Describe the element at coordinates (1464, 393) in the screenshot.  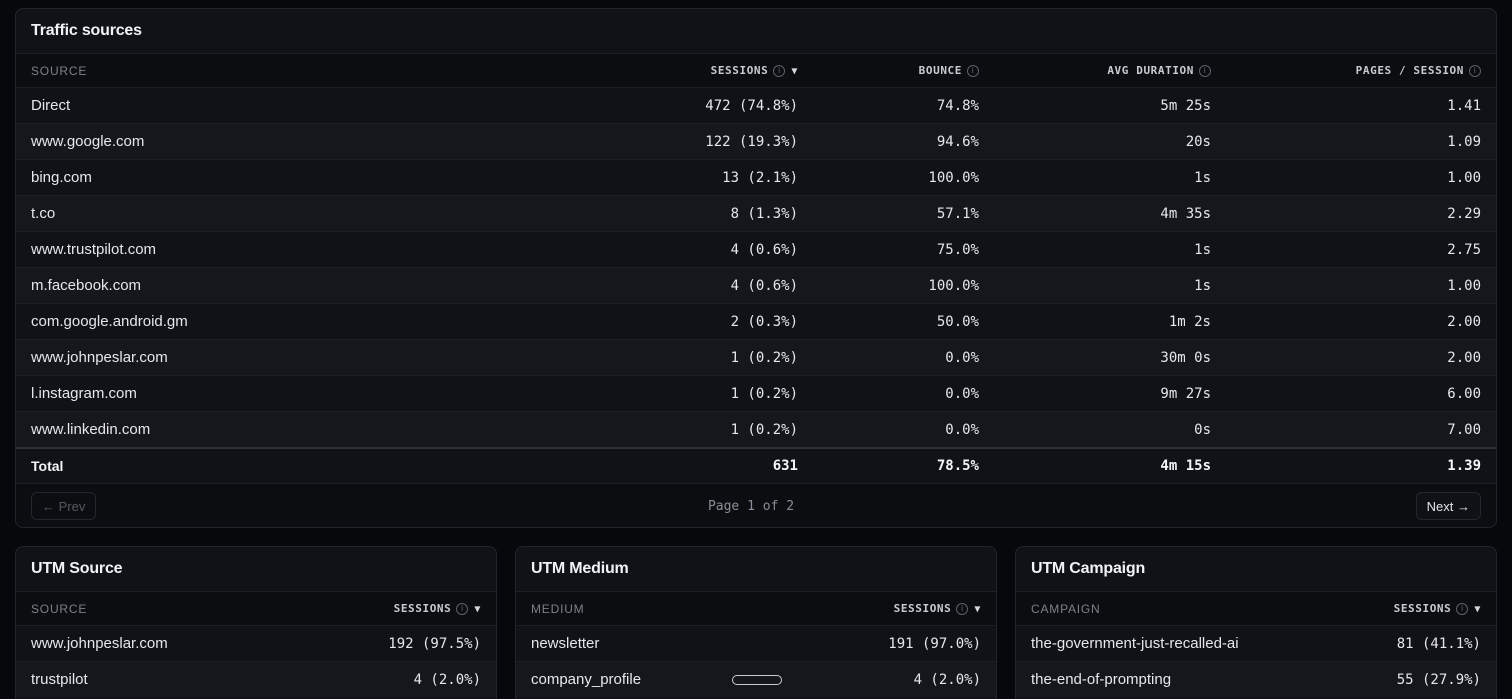
I see `pages-per-session-cell: 6.00` at that location.